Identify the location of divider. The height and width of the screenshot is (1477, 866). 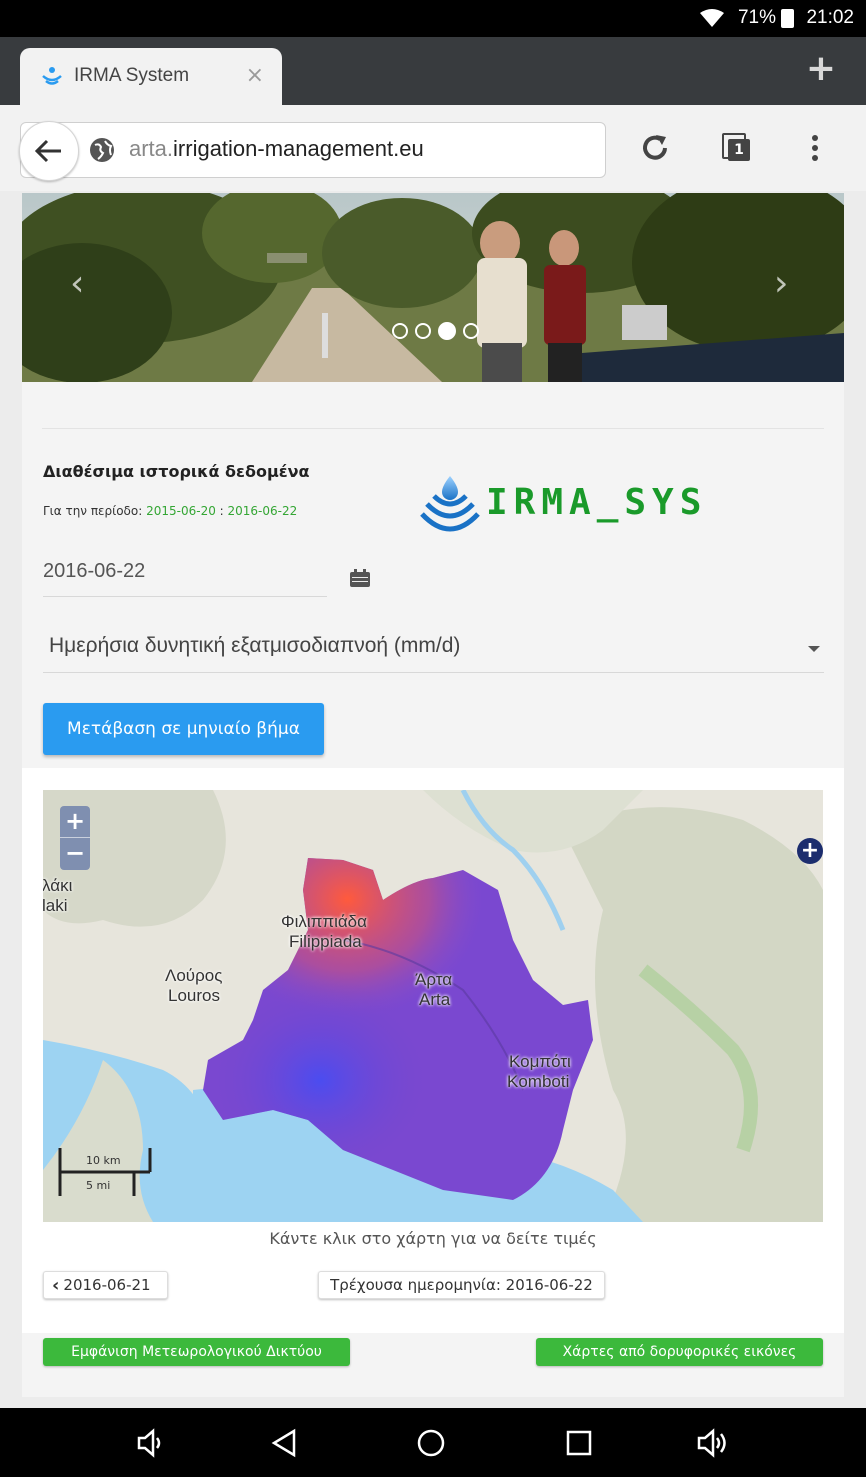
(433, 428).